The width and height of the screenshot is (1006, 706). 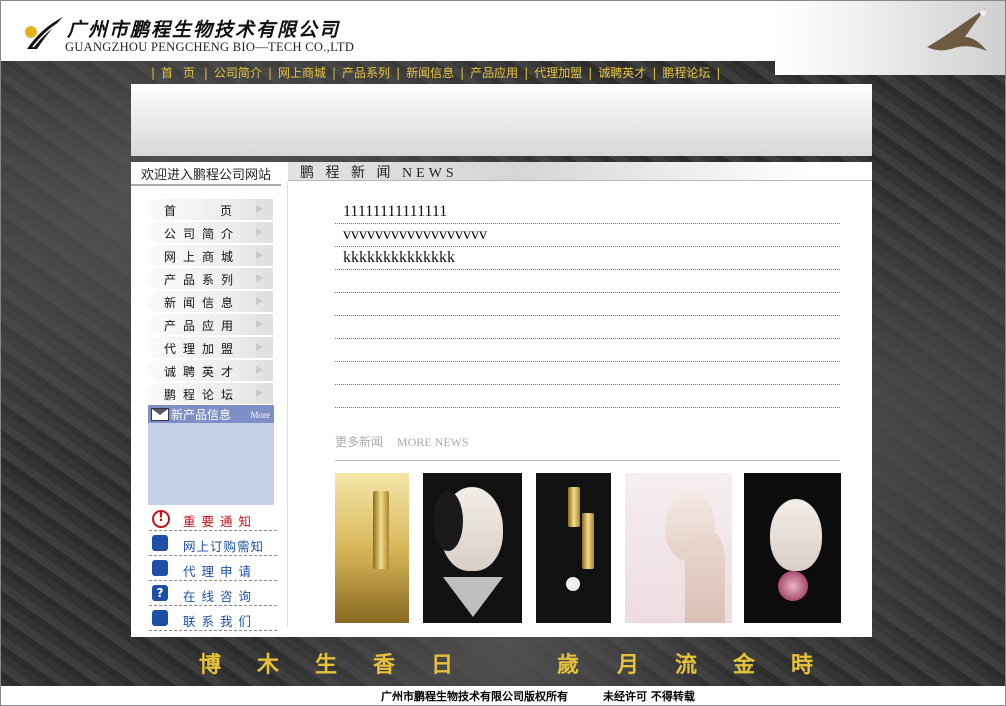 I want to click on quick-link-label: 联系我们, so click(x=220, y=621).